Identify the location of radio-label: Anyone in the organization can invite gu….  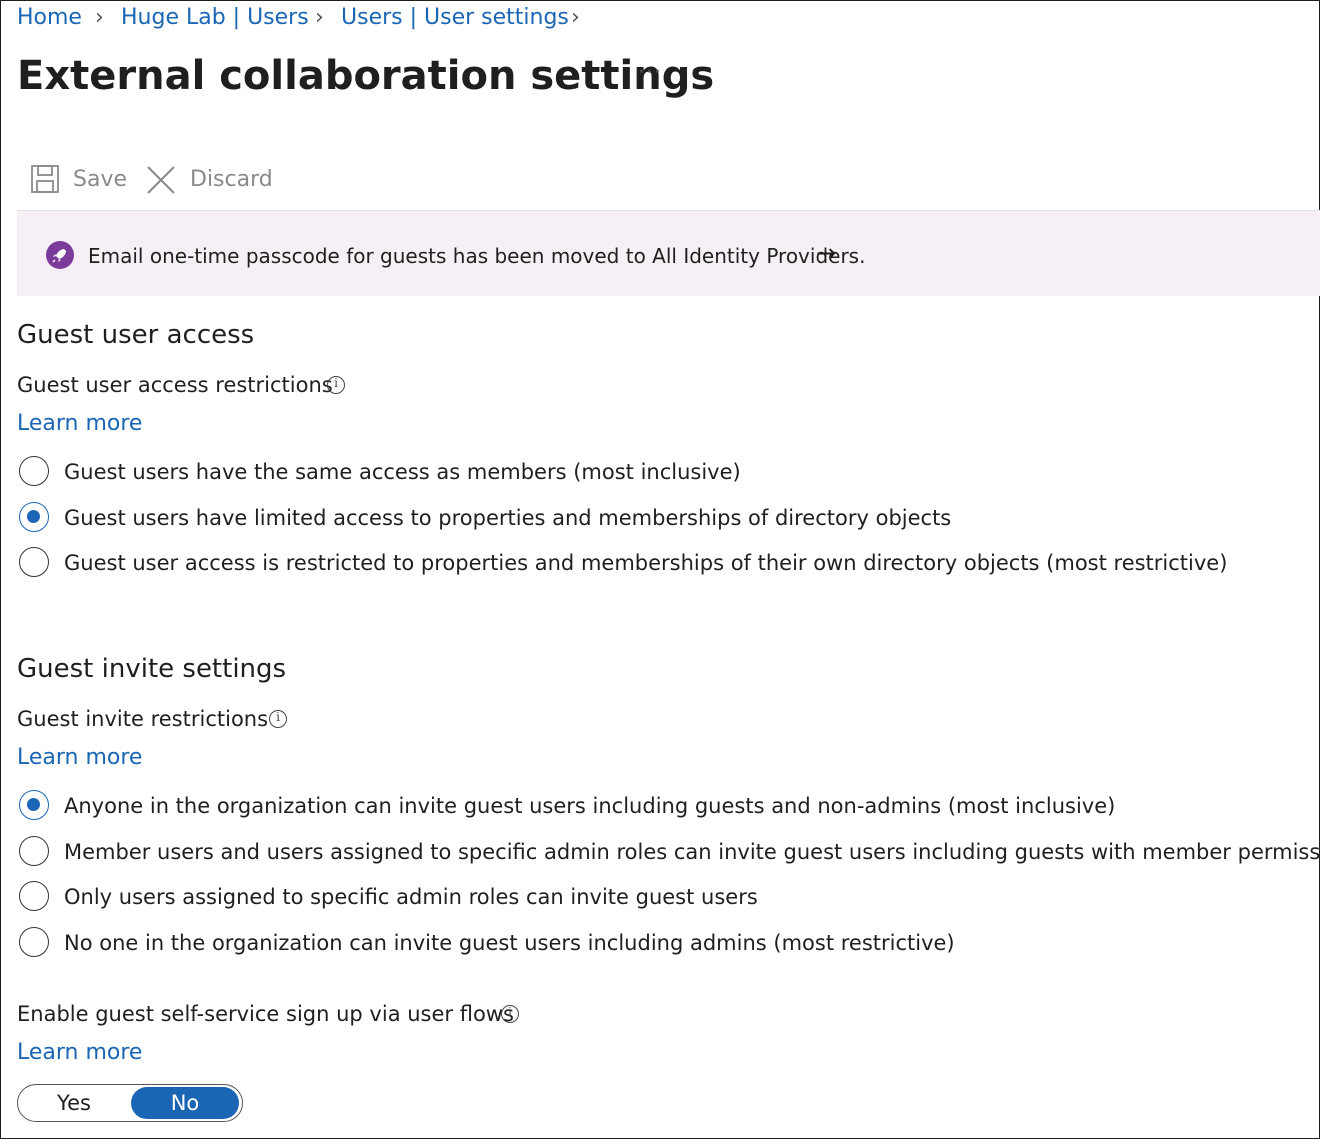
(589, 806).